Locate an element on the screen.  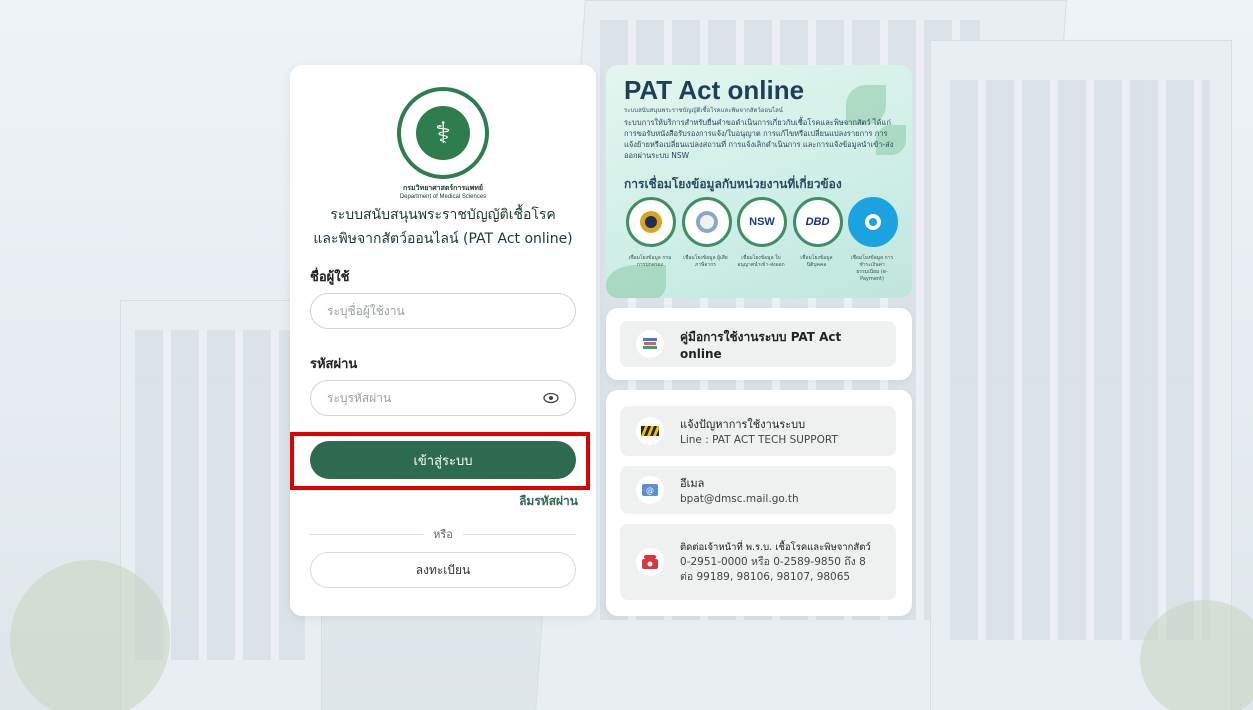
org-caption: เชื่อมโยงข้อมูล นิติบุคคล is located at coordinates (816, 261).